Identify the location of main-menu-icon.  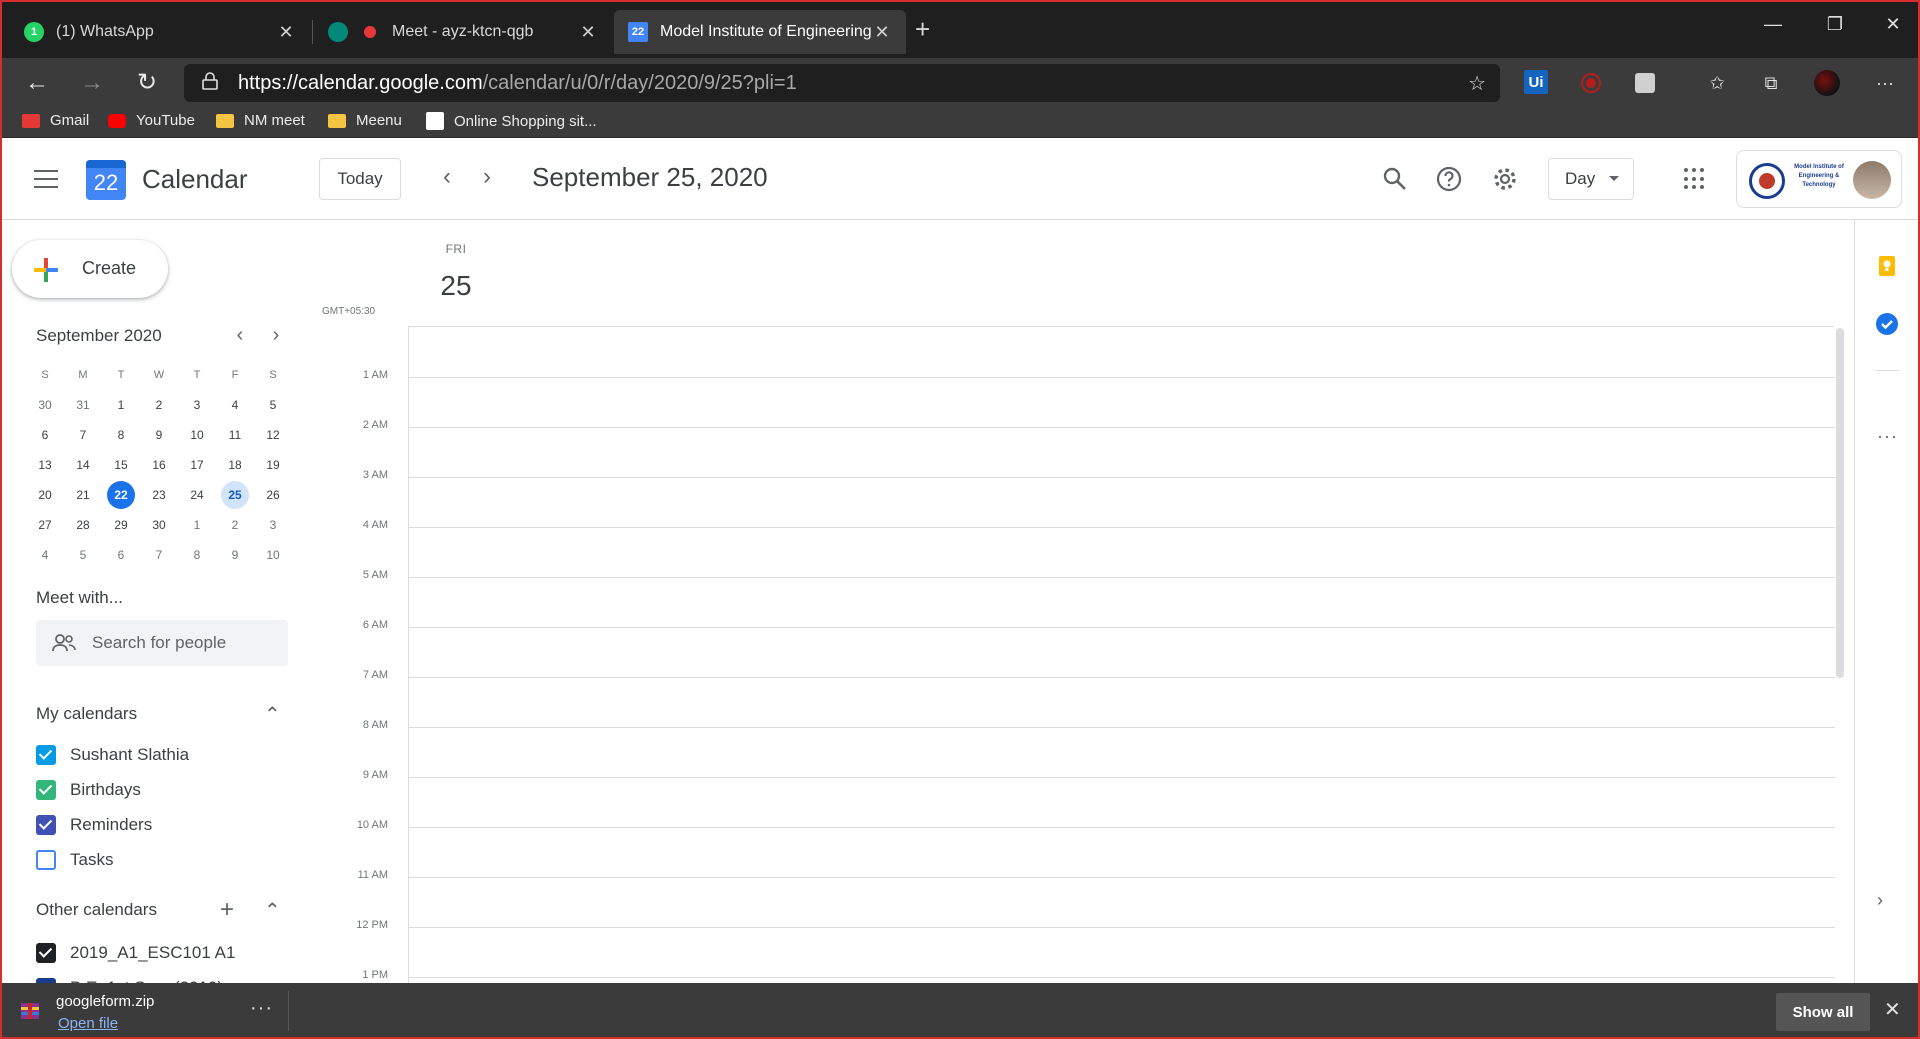
(46, 179).